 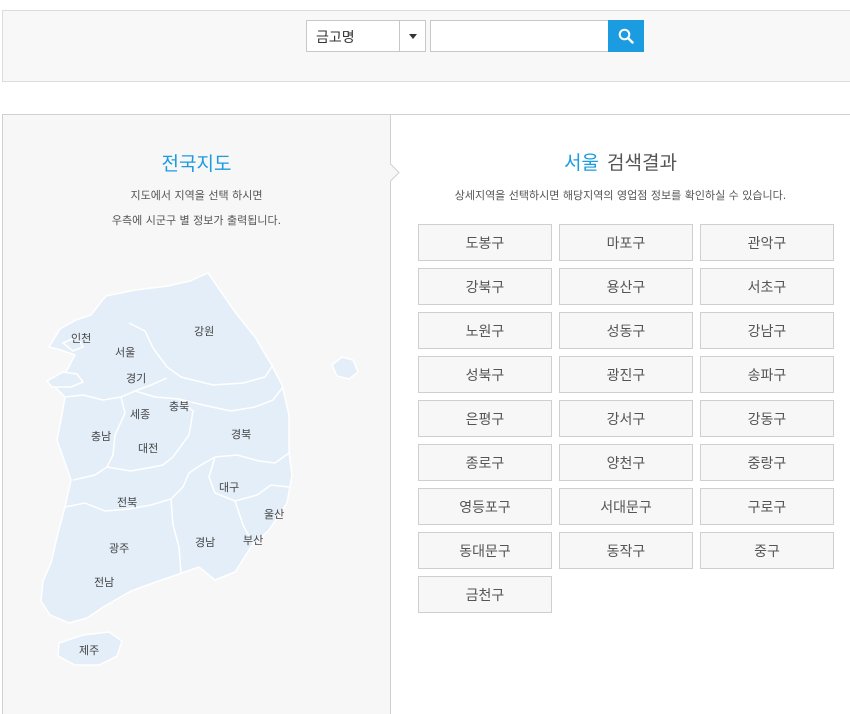 What do you see at coordinates (345, 368) in the screenshot?
I see `map-ulleungdo` at bounding box center [345, 368].